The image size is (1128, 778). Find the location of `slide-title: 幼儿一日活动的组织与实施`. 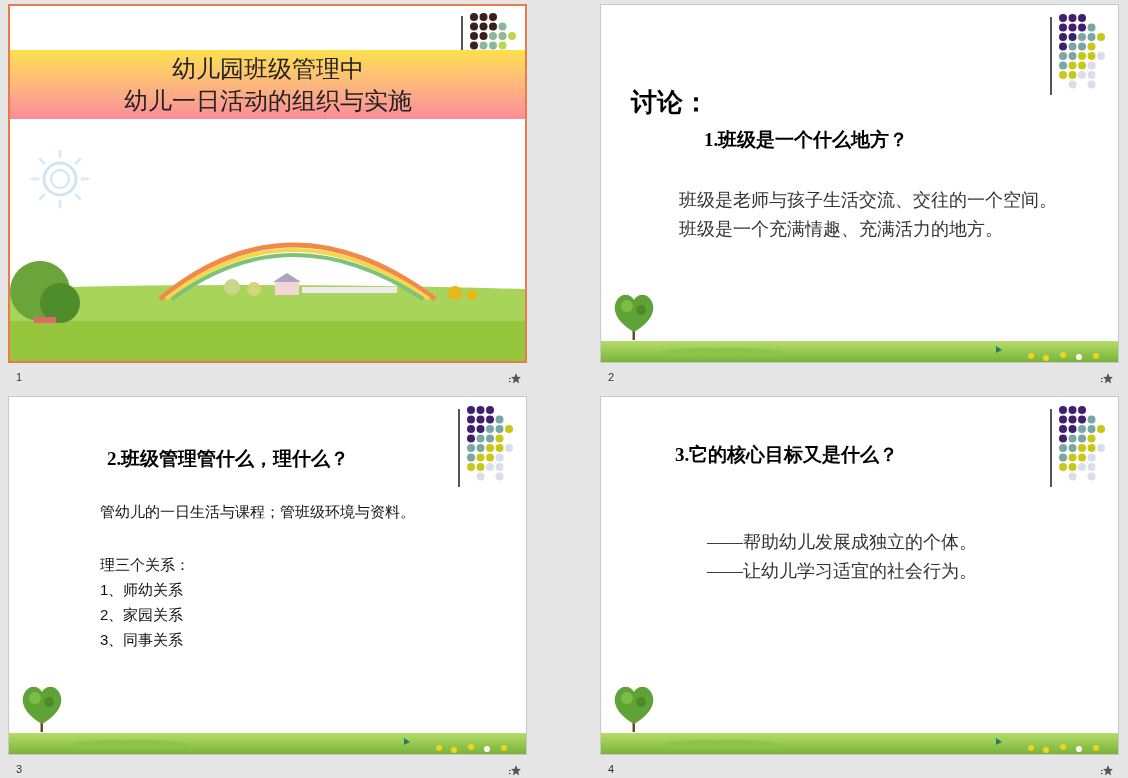

slide-title: 幼儿一日活动的组织与实施 is located at coordinates (267, 100).